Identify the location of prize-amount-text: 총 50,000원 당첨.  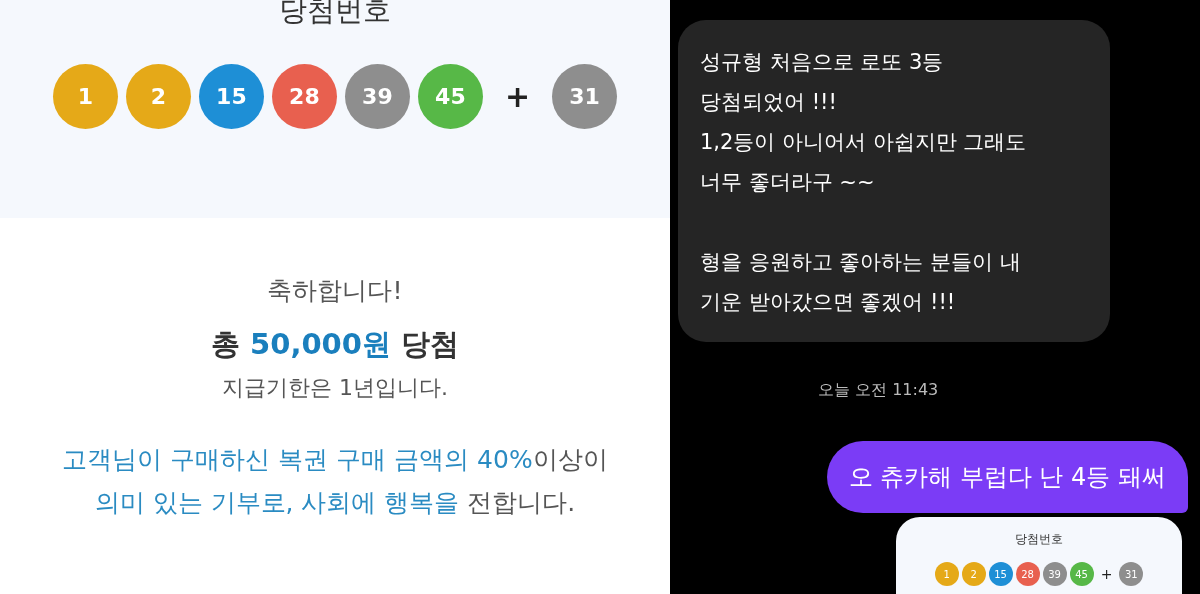
(335, 344).